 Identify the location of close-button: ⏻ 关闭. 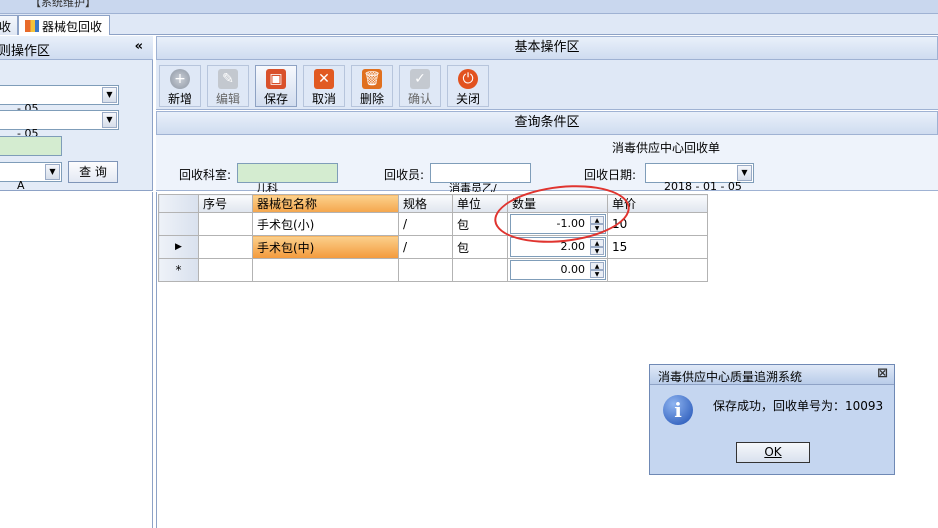
(468, 86).